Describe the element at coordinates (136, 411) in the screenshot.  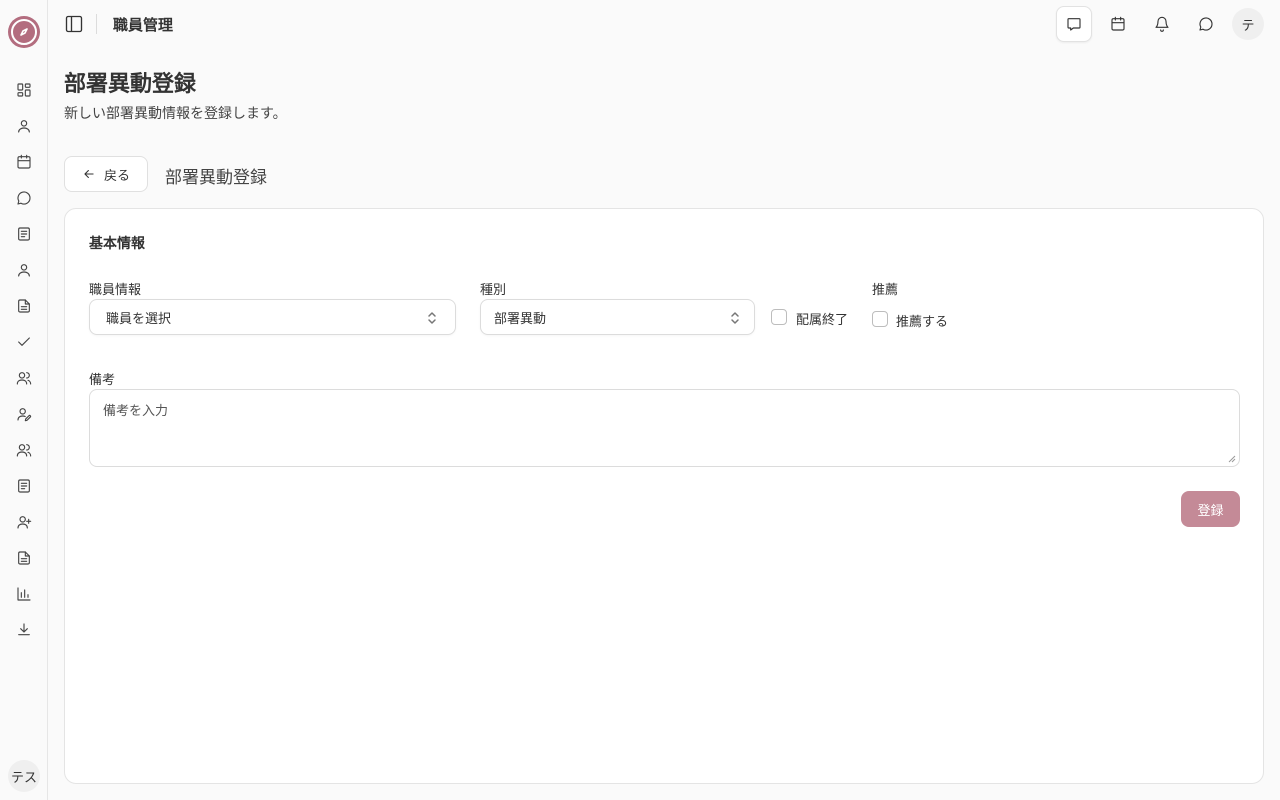
I see `notes-placeholder: 備考を入力` at that location.